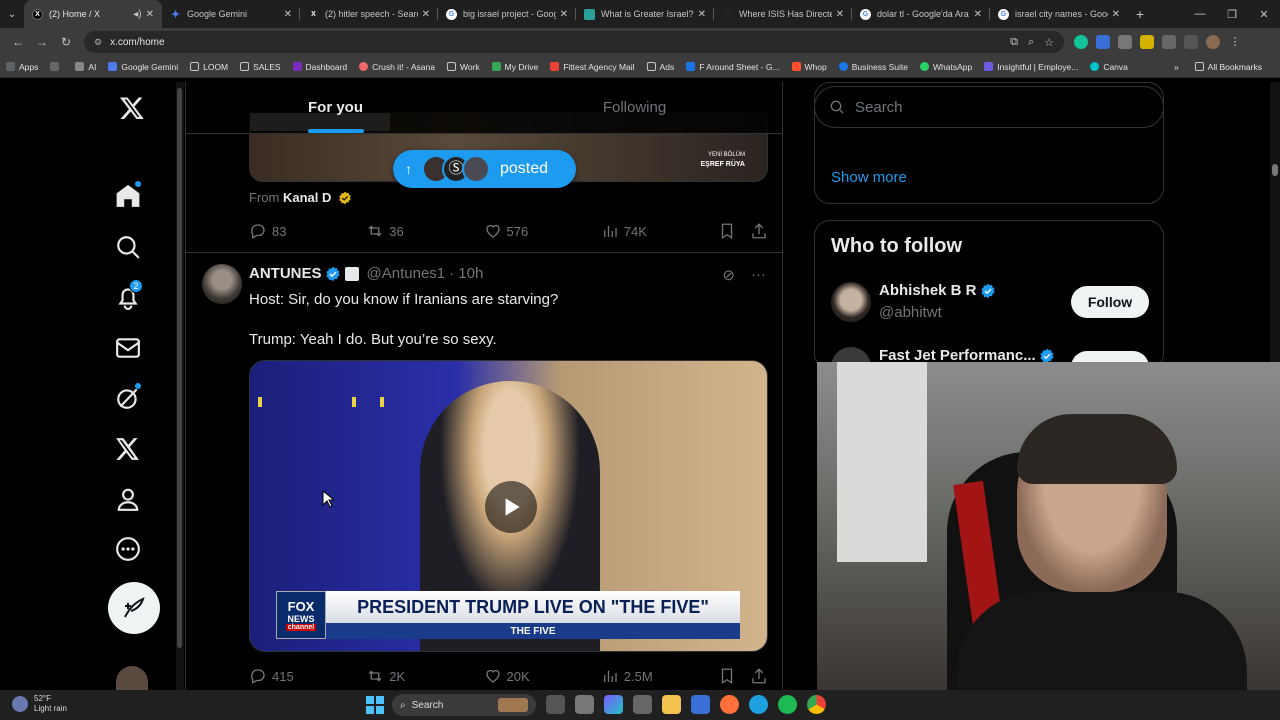 This screenshot has width=1280, height=720. I want to click on post-time: · 10h, so click(466, 273).